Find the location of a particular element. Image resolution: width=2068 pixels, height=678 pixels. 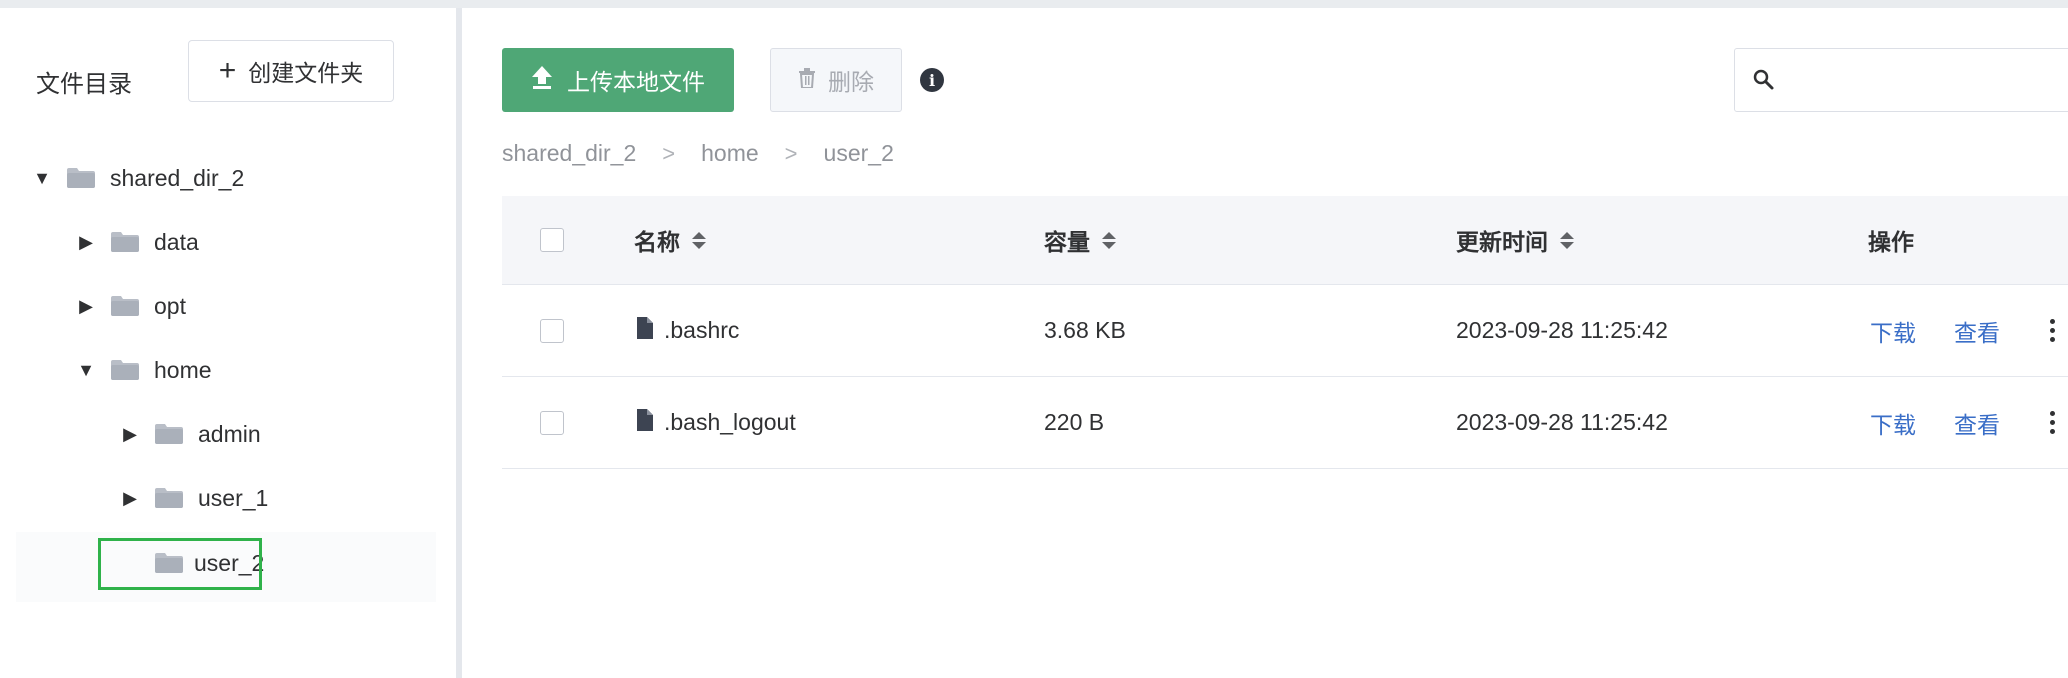

file-name: .bash_logout is located at coordinates (730, 422).